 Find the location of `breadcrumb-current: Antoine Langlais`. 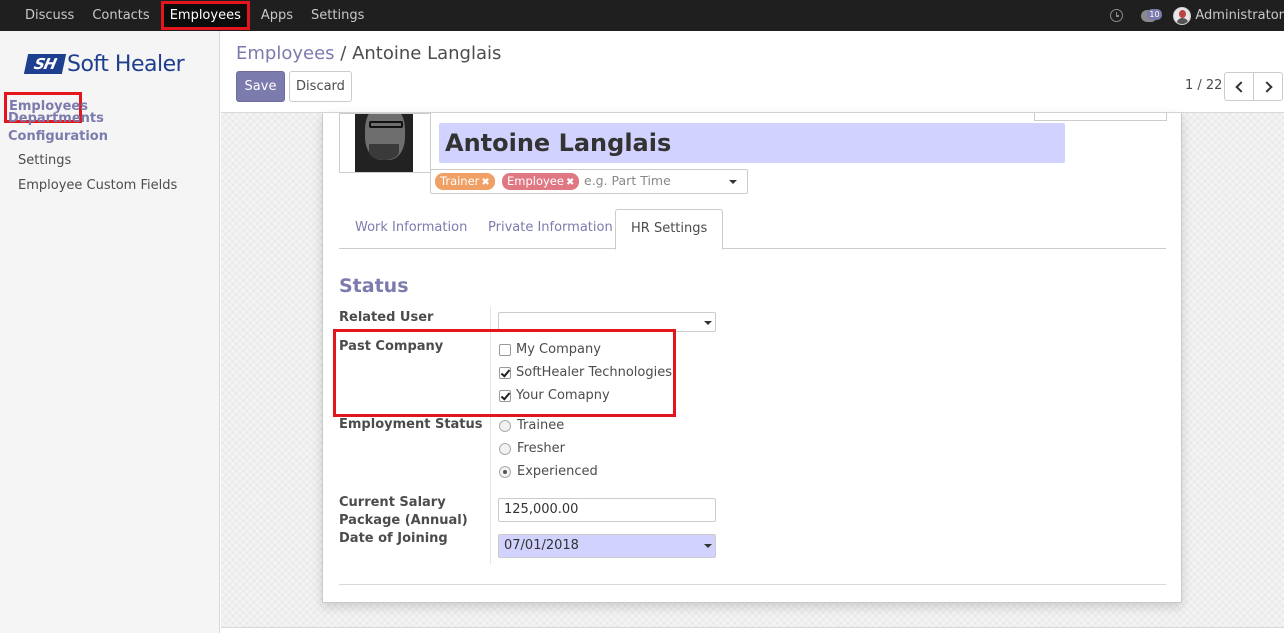

breadcrumb-current: Antoine Langlais is located at coordinates (427, 53).